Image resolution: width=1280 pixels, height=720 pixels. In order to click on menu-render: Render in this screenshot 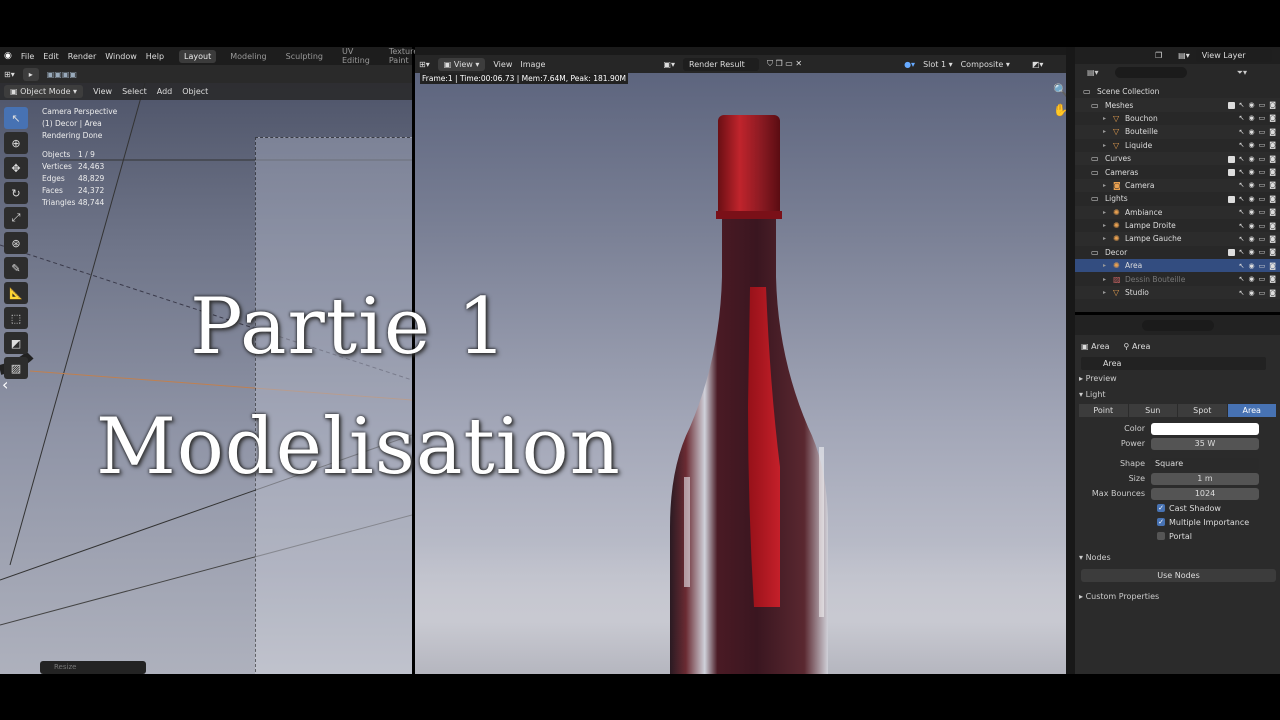, I will do `click(82, 56)`.